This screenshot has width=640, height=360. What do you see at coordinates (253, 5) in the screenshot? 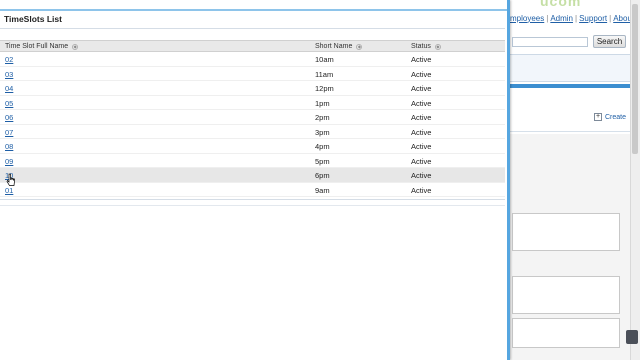
I see `popup-titlebar` at bounding box center [253, 5].